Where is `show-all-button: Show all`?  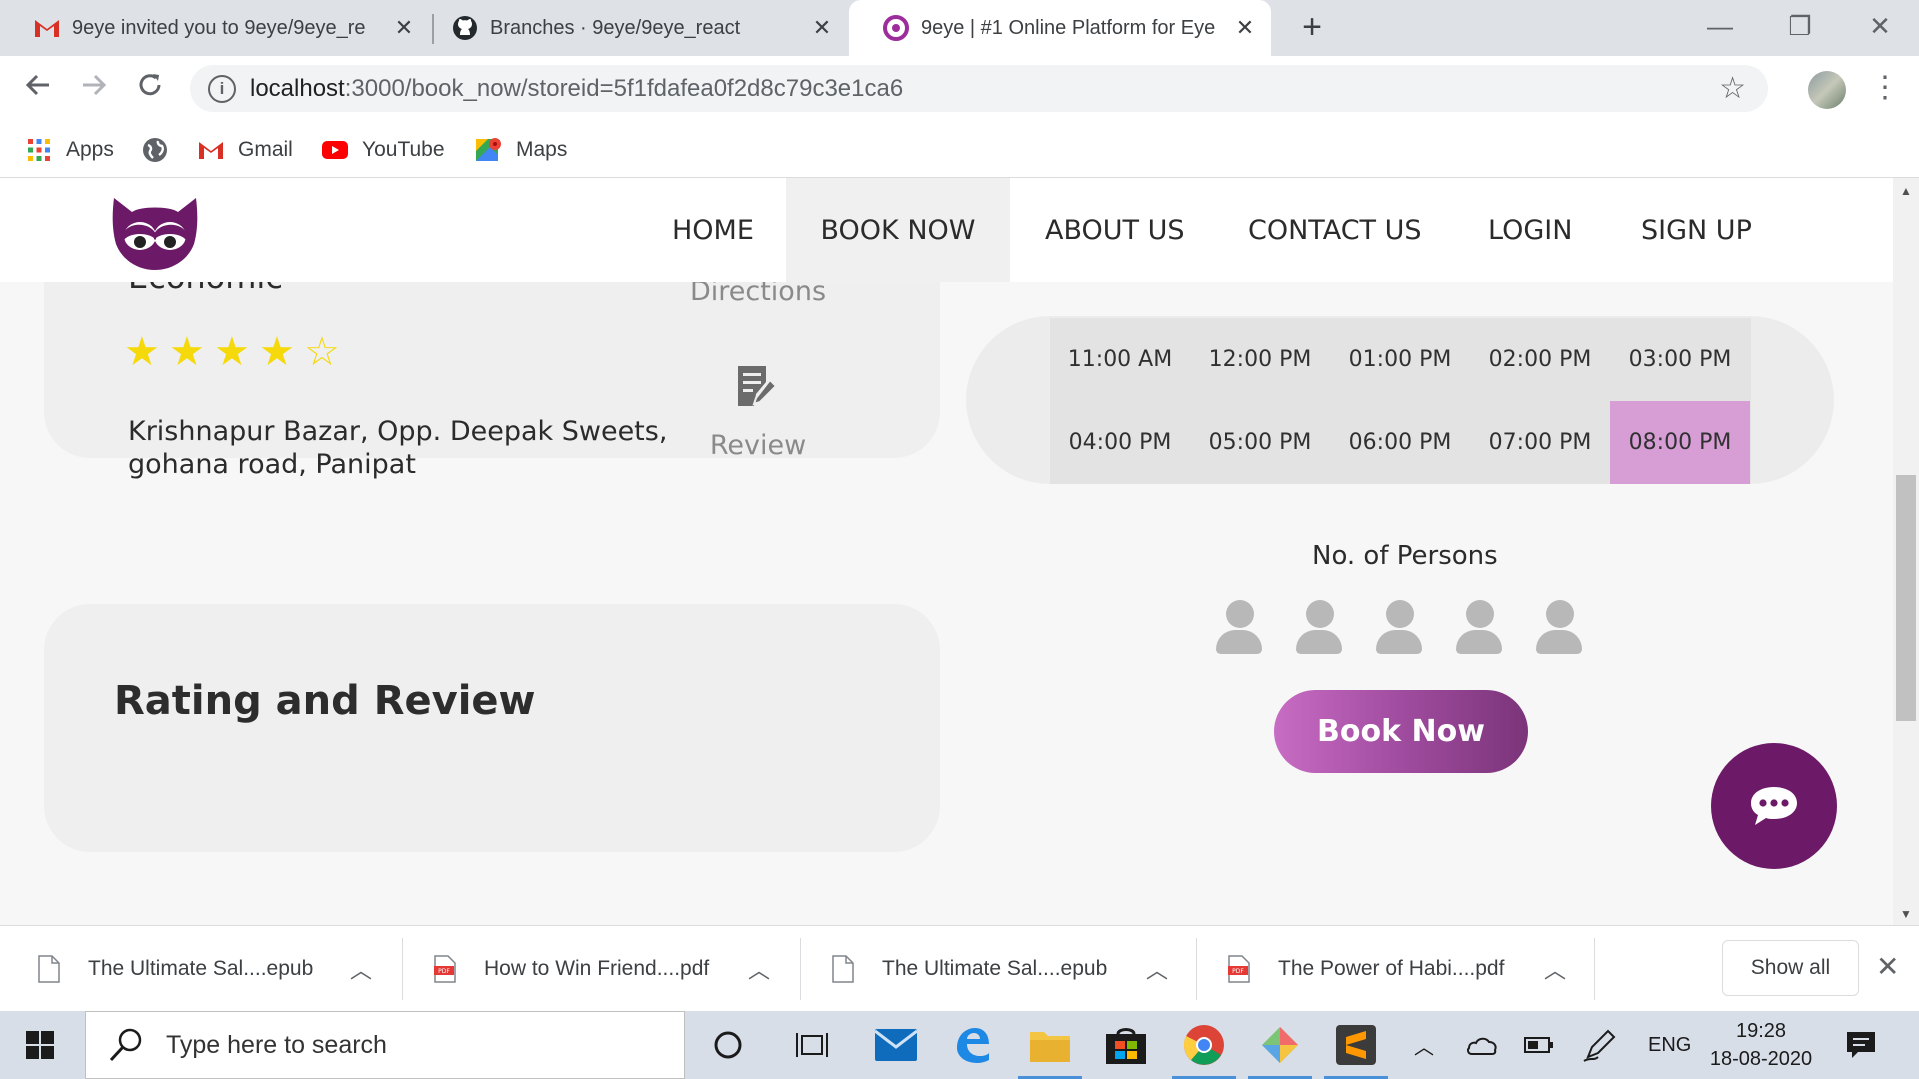 show-all-button: Show all is located at coordinates (1790, 968).